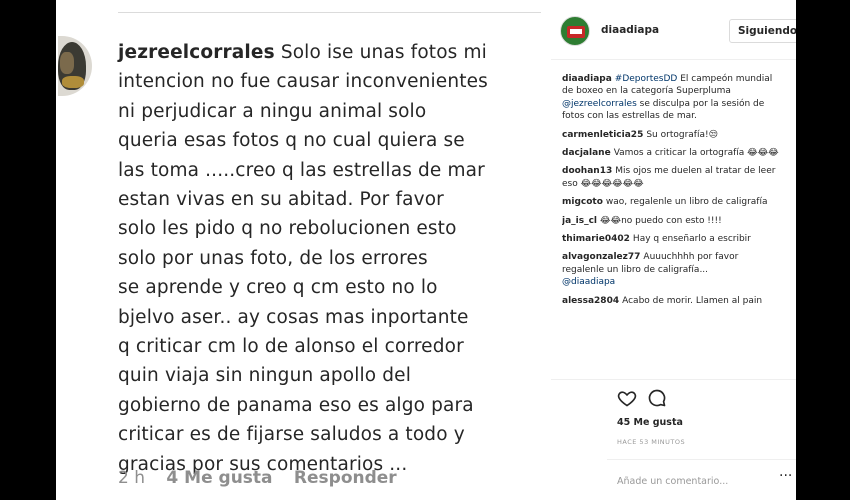 This screenshot has height=500, width=850. I want to click on comment-likes: 4 Me gusta, so click(219, 478).